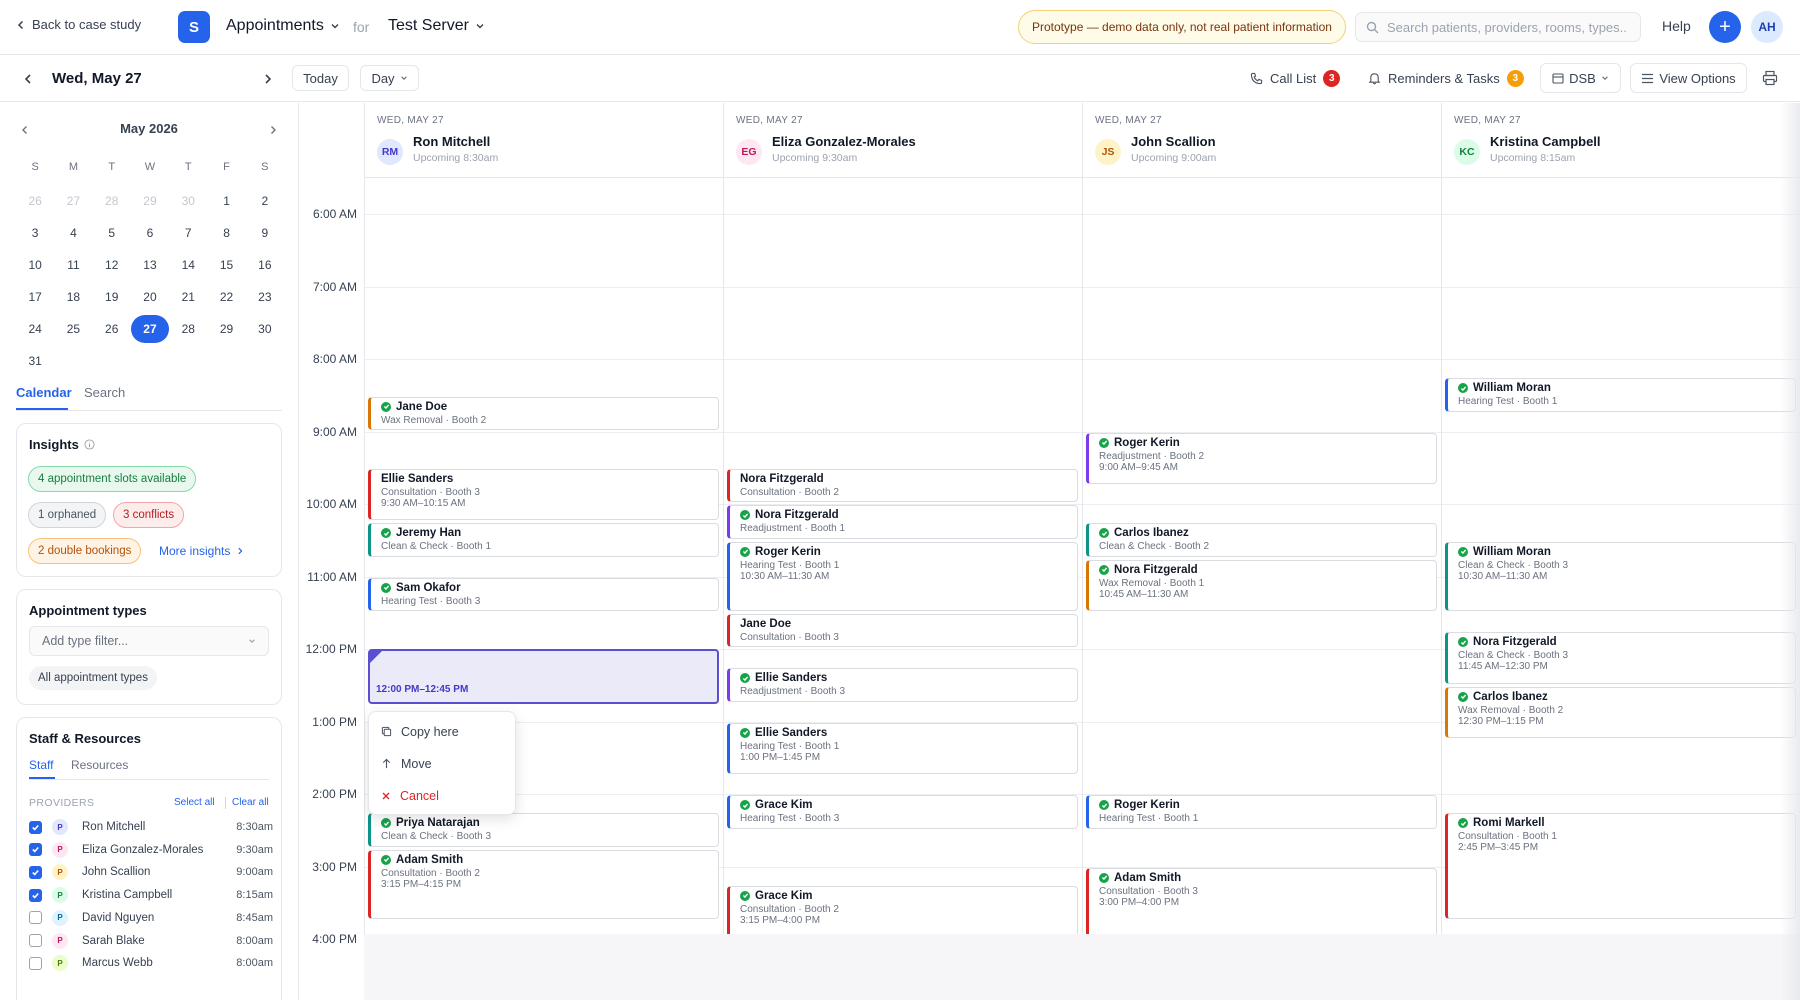 The height and width of the screenshot is (1000, 1800). What do you see at coordinates (93, 678) in the screenshot?
I see `all-types-chip: All appointment types` at bounding box center [93, 678].